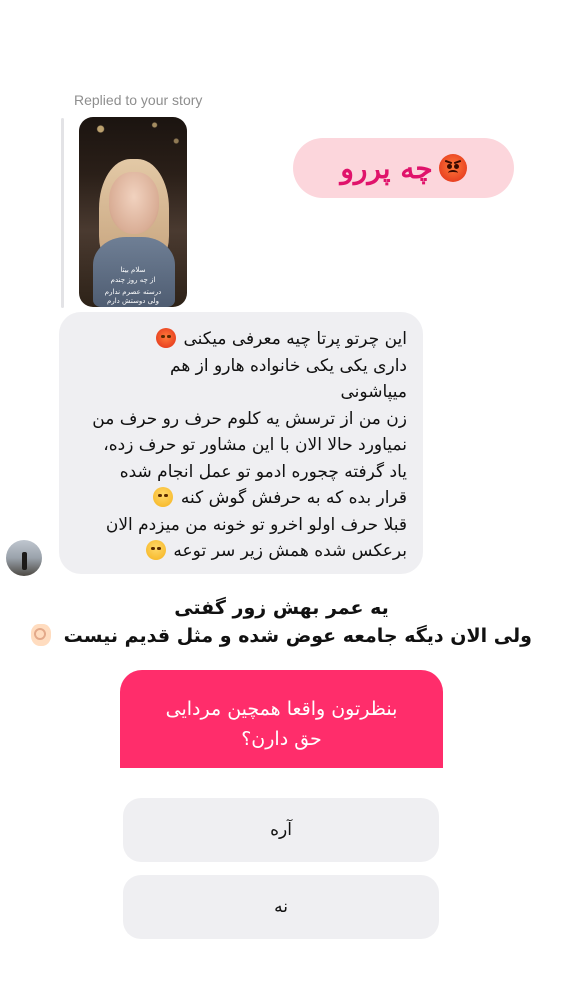 The width and height of the screenshot is (563, 1000). What do you see at coordinates (281, 907) in the screenshot?
I see `poll-option-no: نه` at bounding box center [281, 907].